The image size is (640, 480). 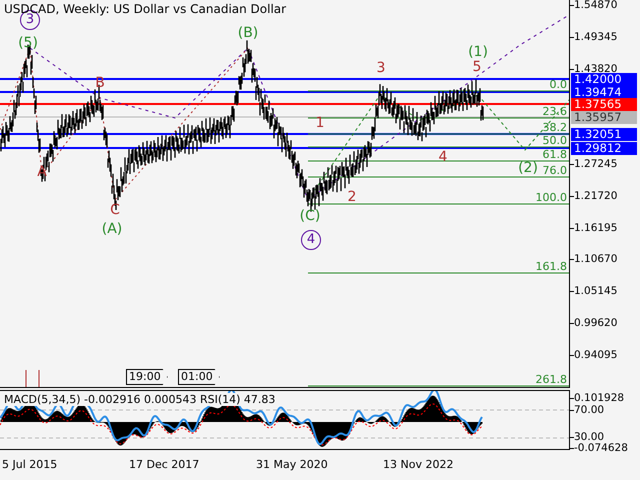 What do you see at coordinates (28, 43) in the screenshot?
I see `wave-label: (5)` at bounding box center [28, 43].